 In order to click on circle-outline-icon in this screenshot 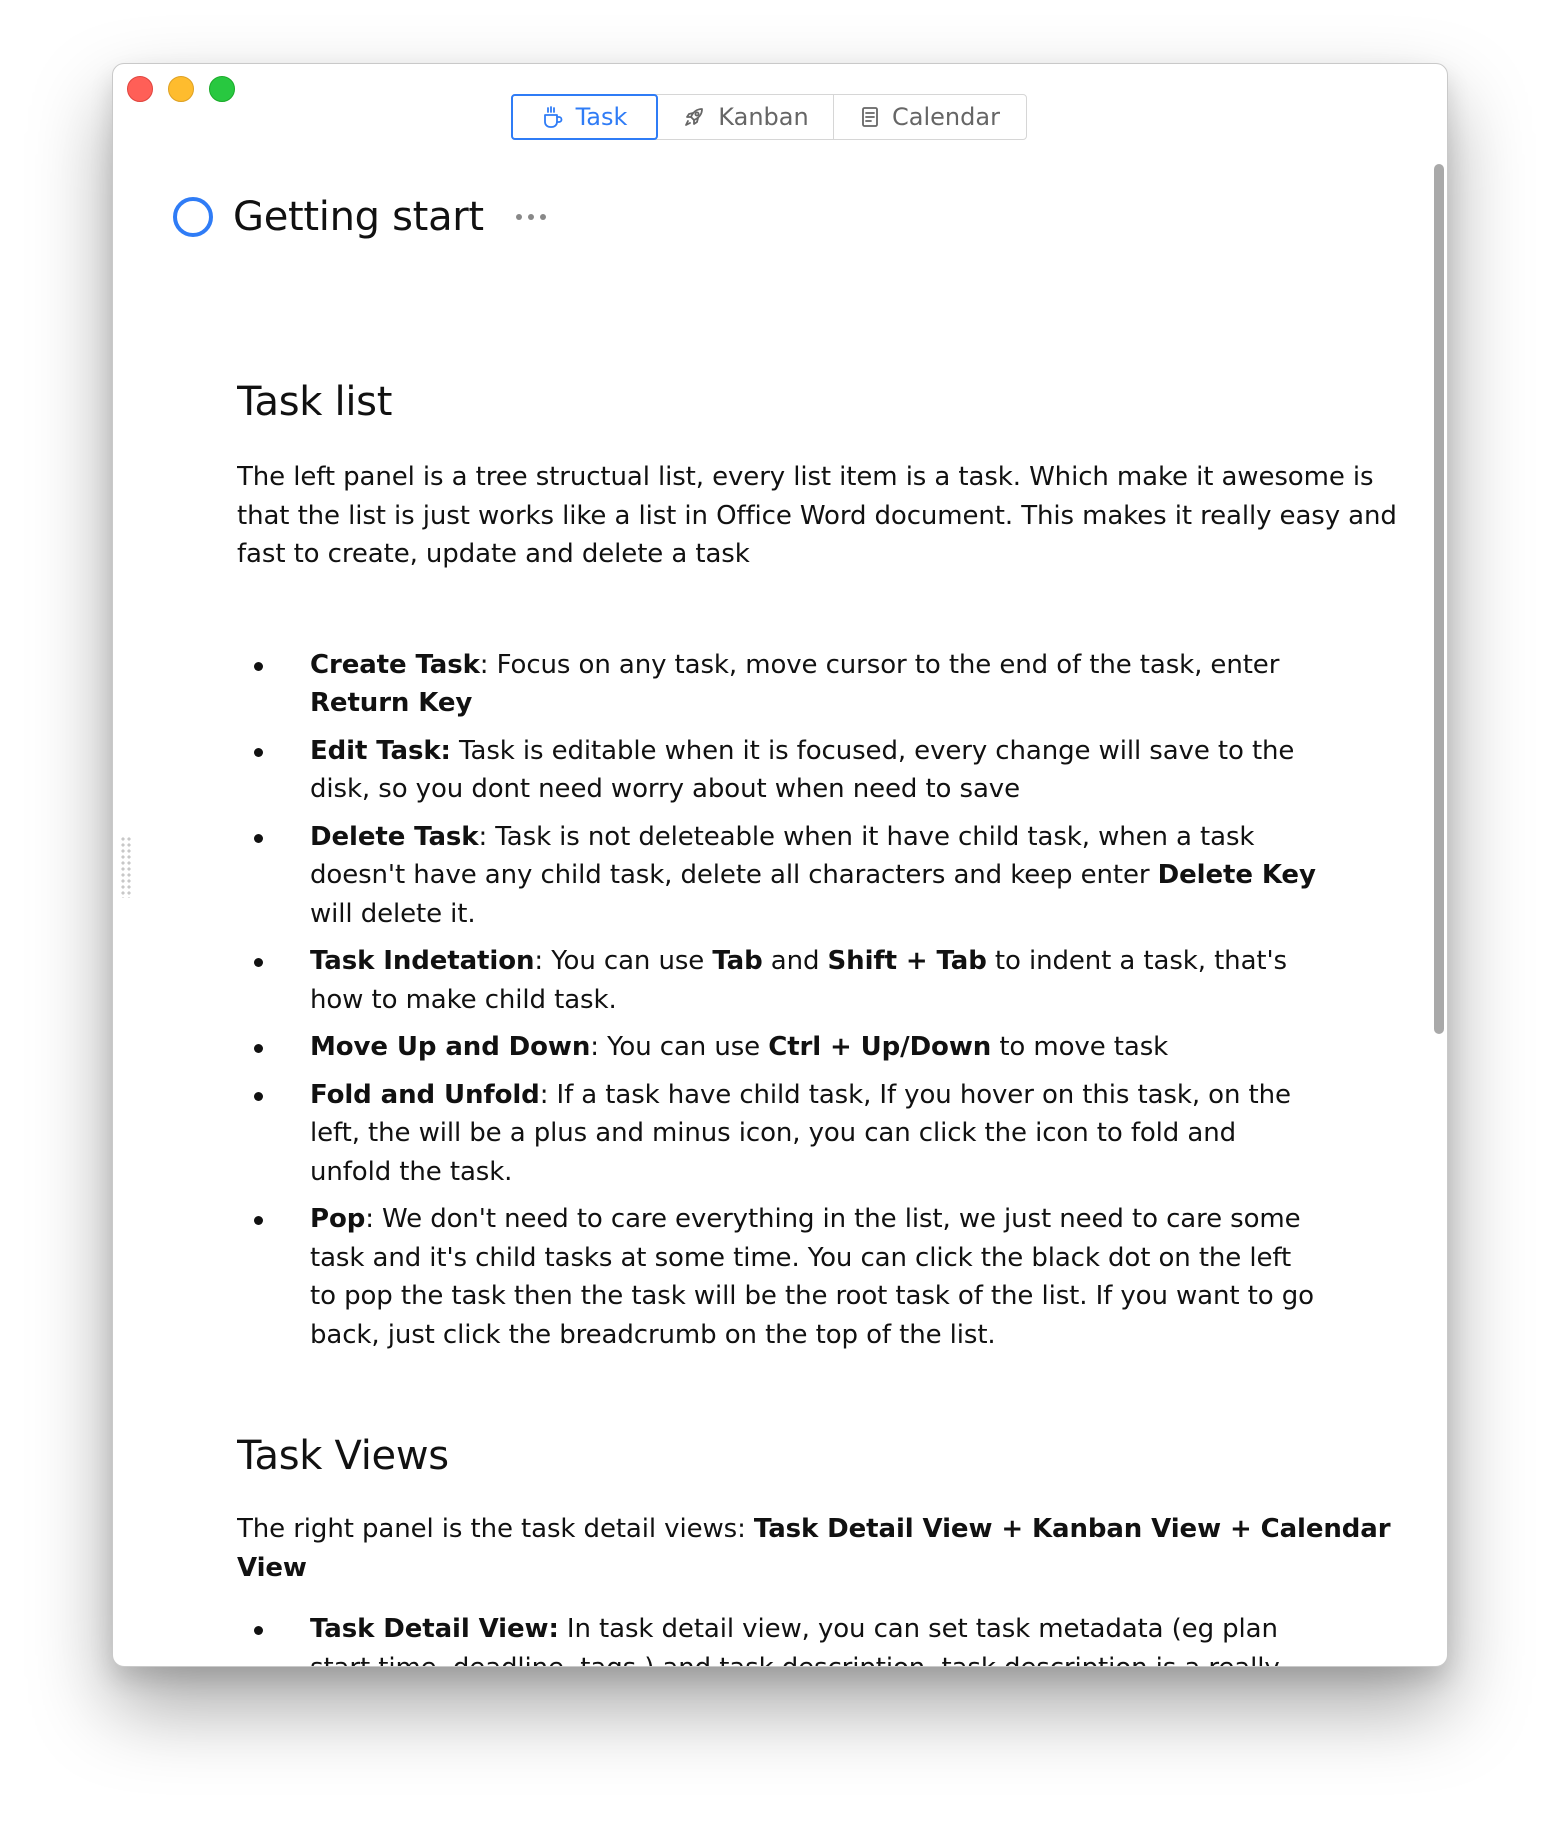, I will do `click(193, 217)`.